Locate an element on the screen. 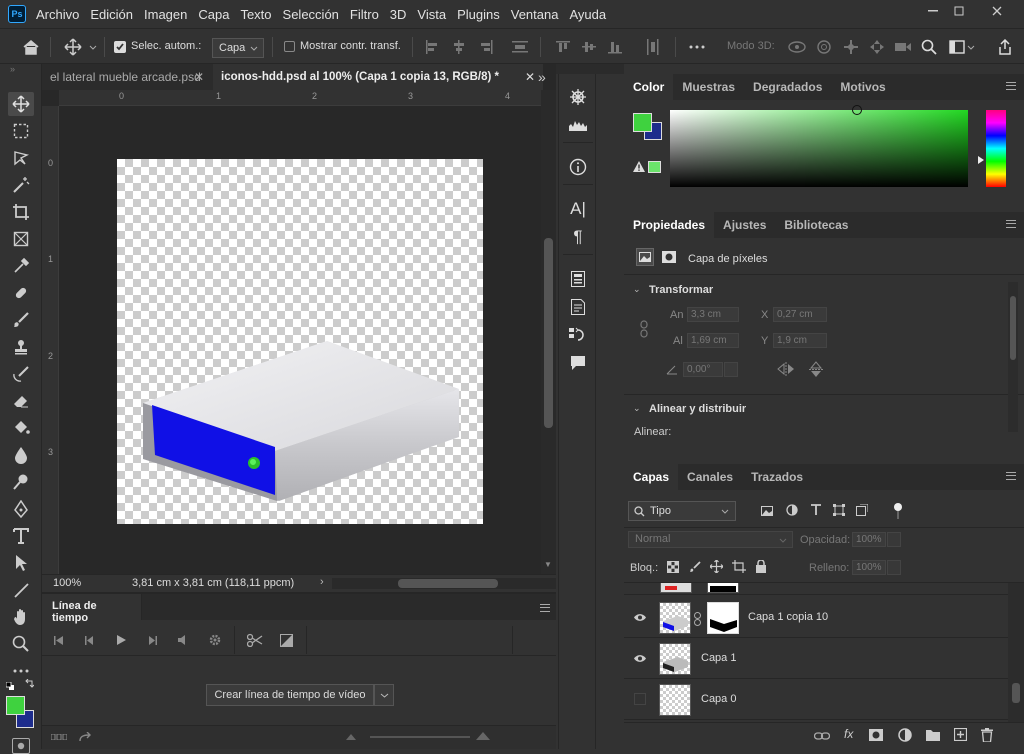 The height and width of the screenshot is (754, 1024). auto-select-checkbox is located at coordinates (120, 47).